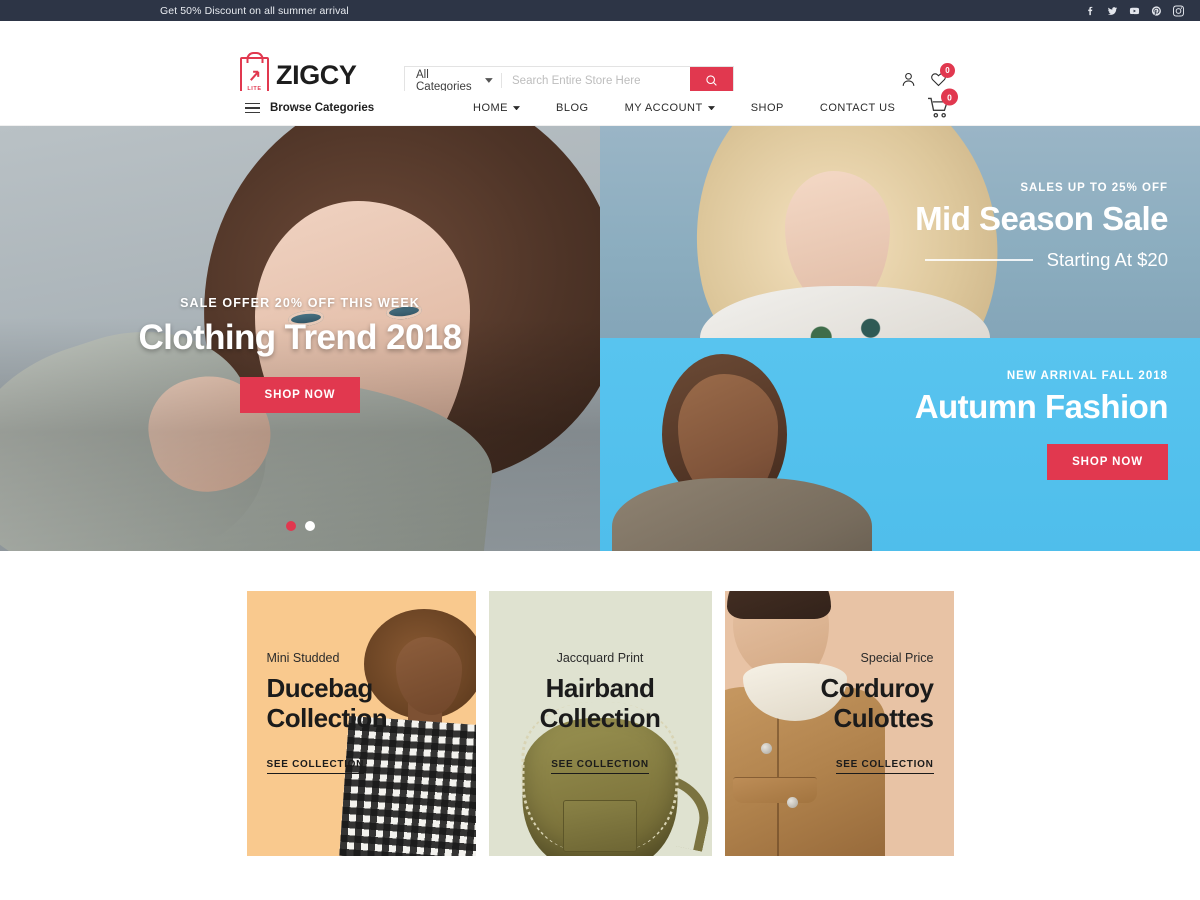 The height and width of the screenshot is (900, 1200). Describe the element at coordinates (1090, 10) in the screenshot. I see `facebook-icon` at that location.